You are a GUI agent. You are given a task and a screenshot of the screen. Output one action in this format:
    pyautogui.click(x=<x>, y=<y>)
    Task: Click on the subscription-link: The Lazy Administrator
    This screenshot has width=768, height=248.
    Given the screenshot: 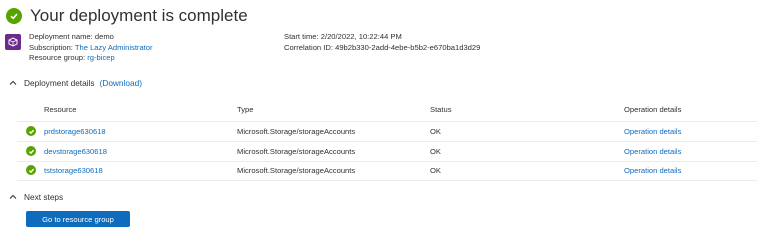 What is the action you would take?
    pyautogui.click(x=114, y=47)
    